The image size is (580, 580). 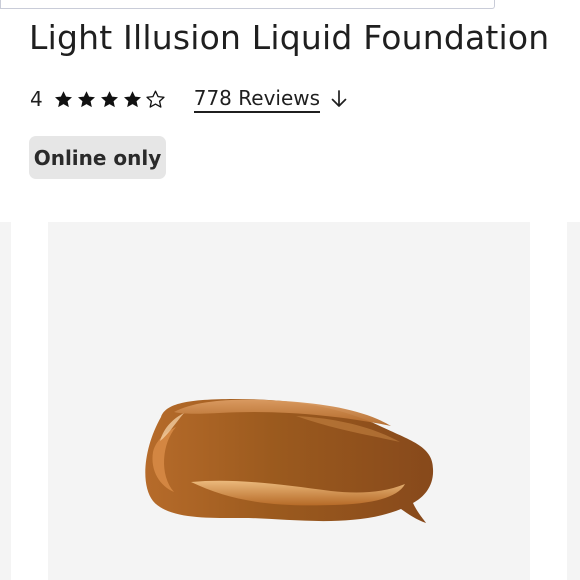 I want to click on online-only-badge: Online only, so click(x=97, y=157).